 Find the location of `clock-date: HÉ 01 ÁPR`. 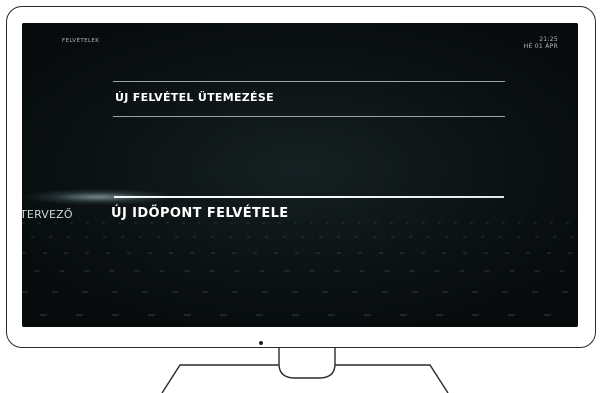

clock-date: HÉ 01 ÁPR is located at coordinates (540, 46).